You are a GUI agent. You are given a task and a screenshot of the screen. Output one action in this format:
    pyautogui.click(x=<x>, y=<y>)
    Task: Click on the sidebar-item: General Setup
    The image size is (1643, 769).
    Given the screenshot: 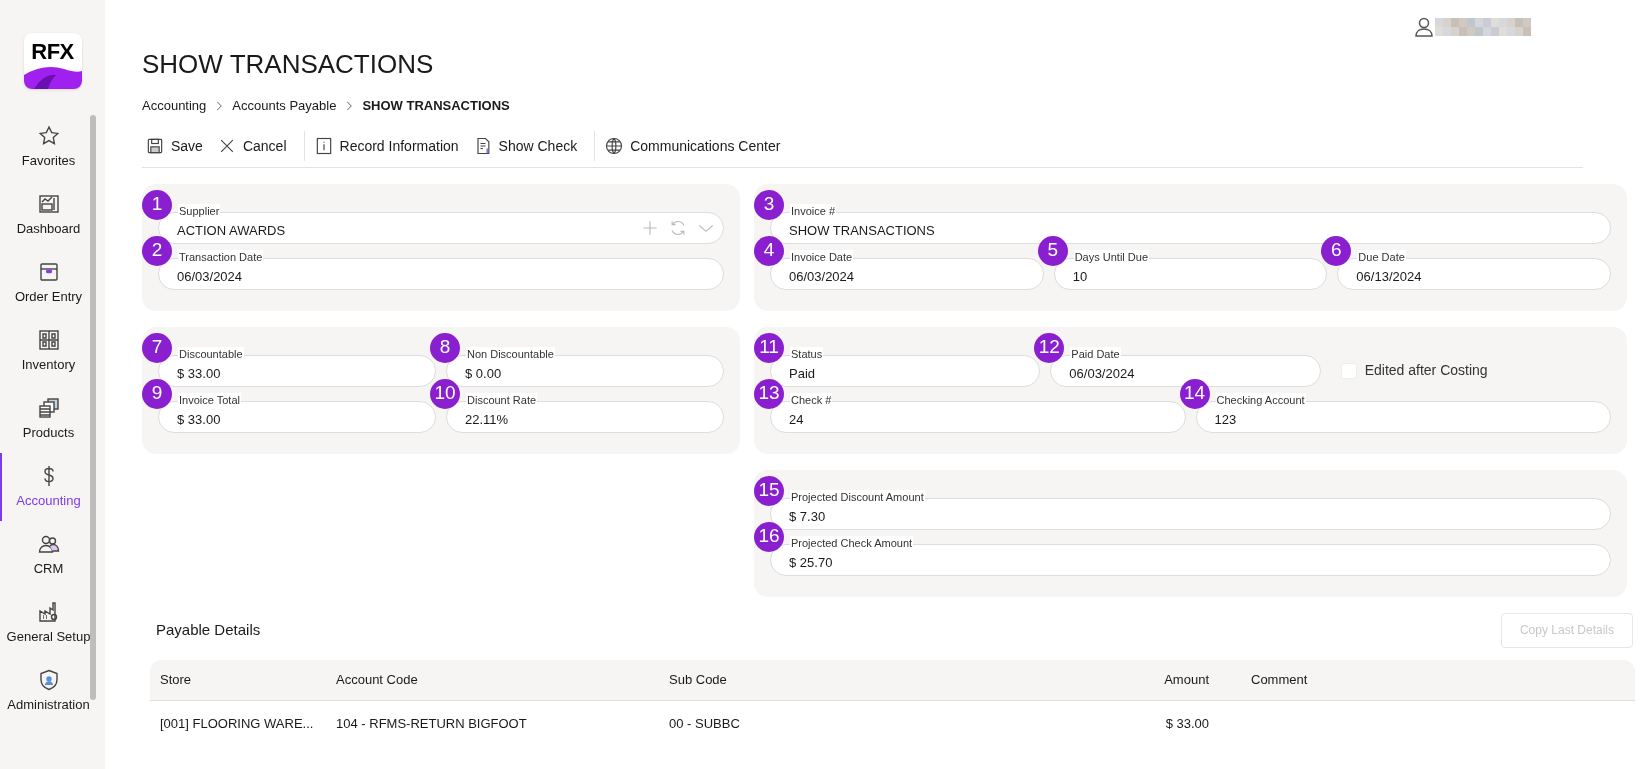 What is the action you would take?
    pyautogui.click(x=47, y=623)
    